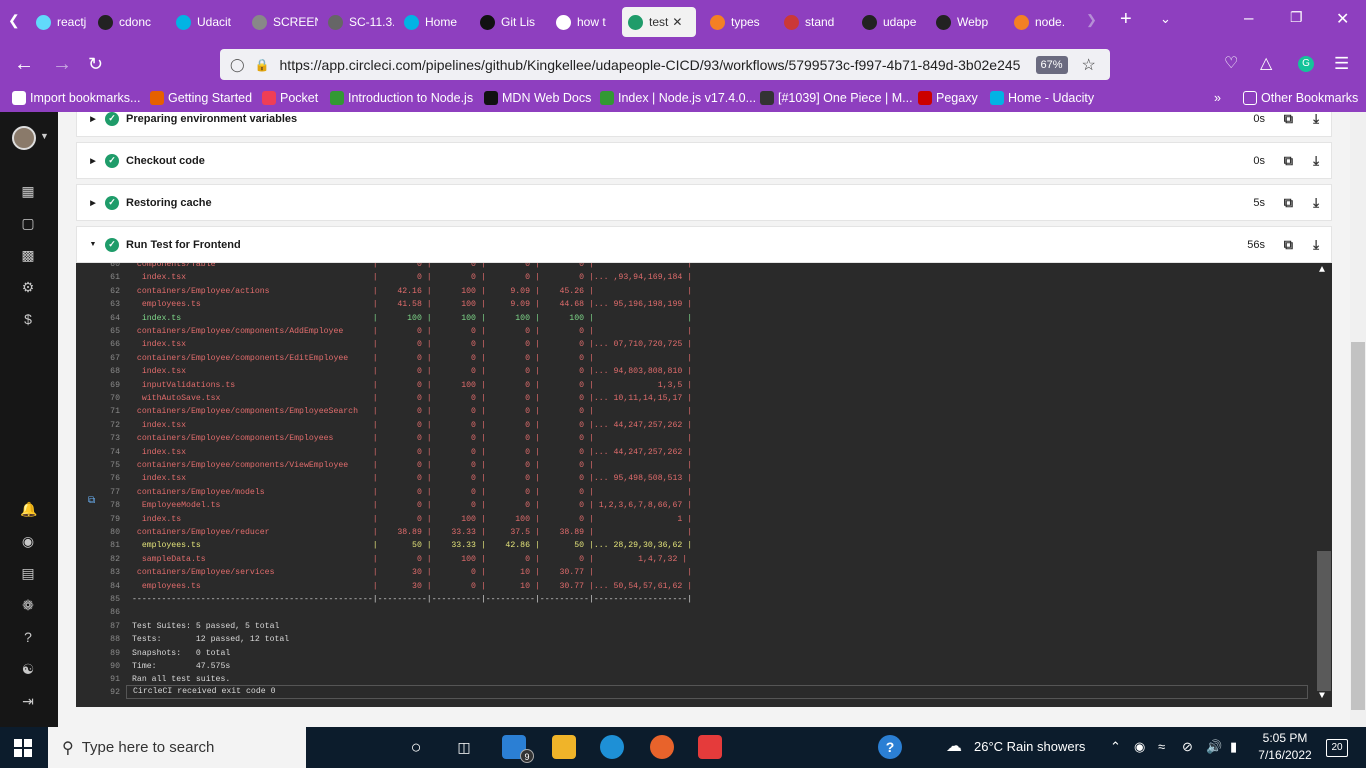 The height and width of the screenshot is (768, 1366). I want to click on collapse-sidebar-icon: ⇥, so click(28, 701).